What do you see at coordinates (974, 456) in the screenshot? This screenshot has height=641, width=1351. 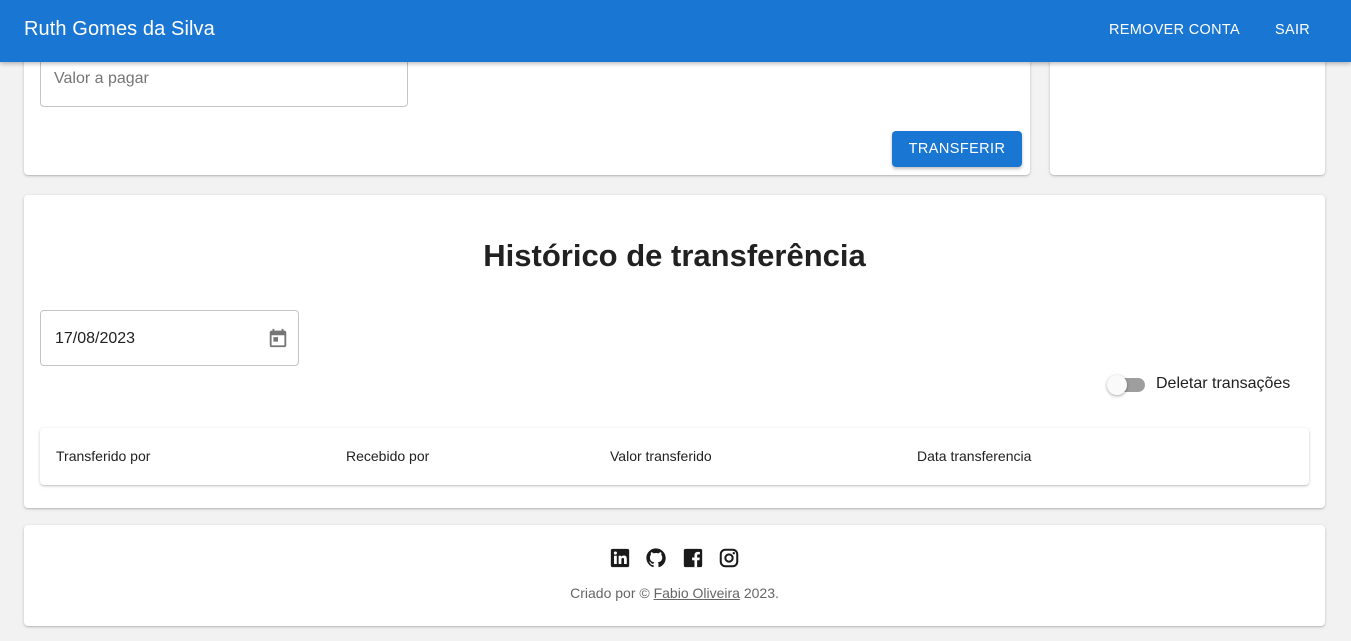 I see `column-header-date: Data transferencia` at bounding box center [974, 456].